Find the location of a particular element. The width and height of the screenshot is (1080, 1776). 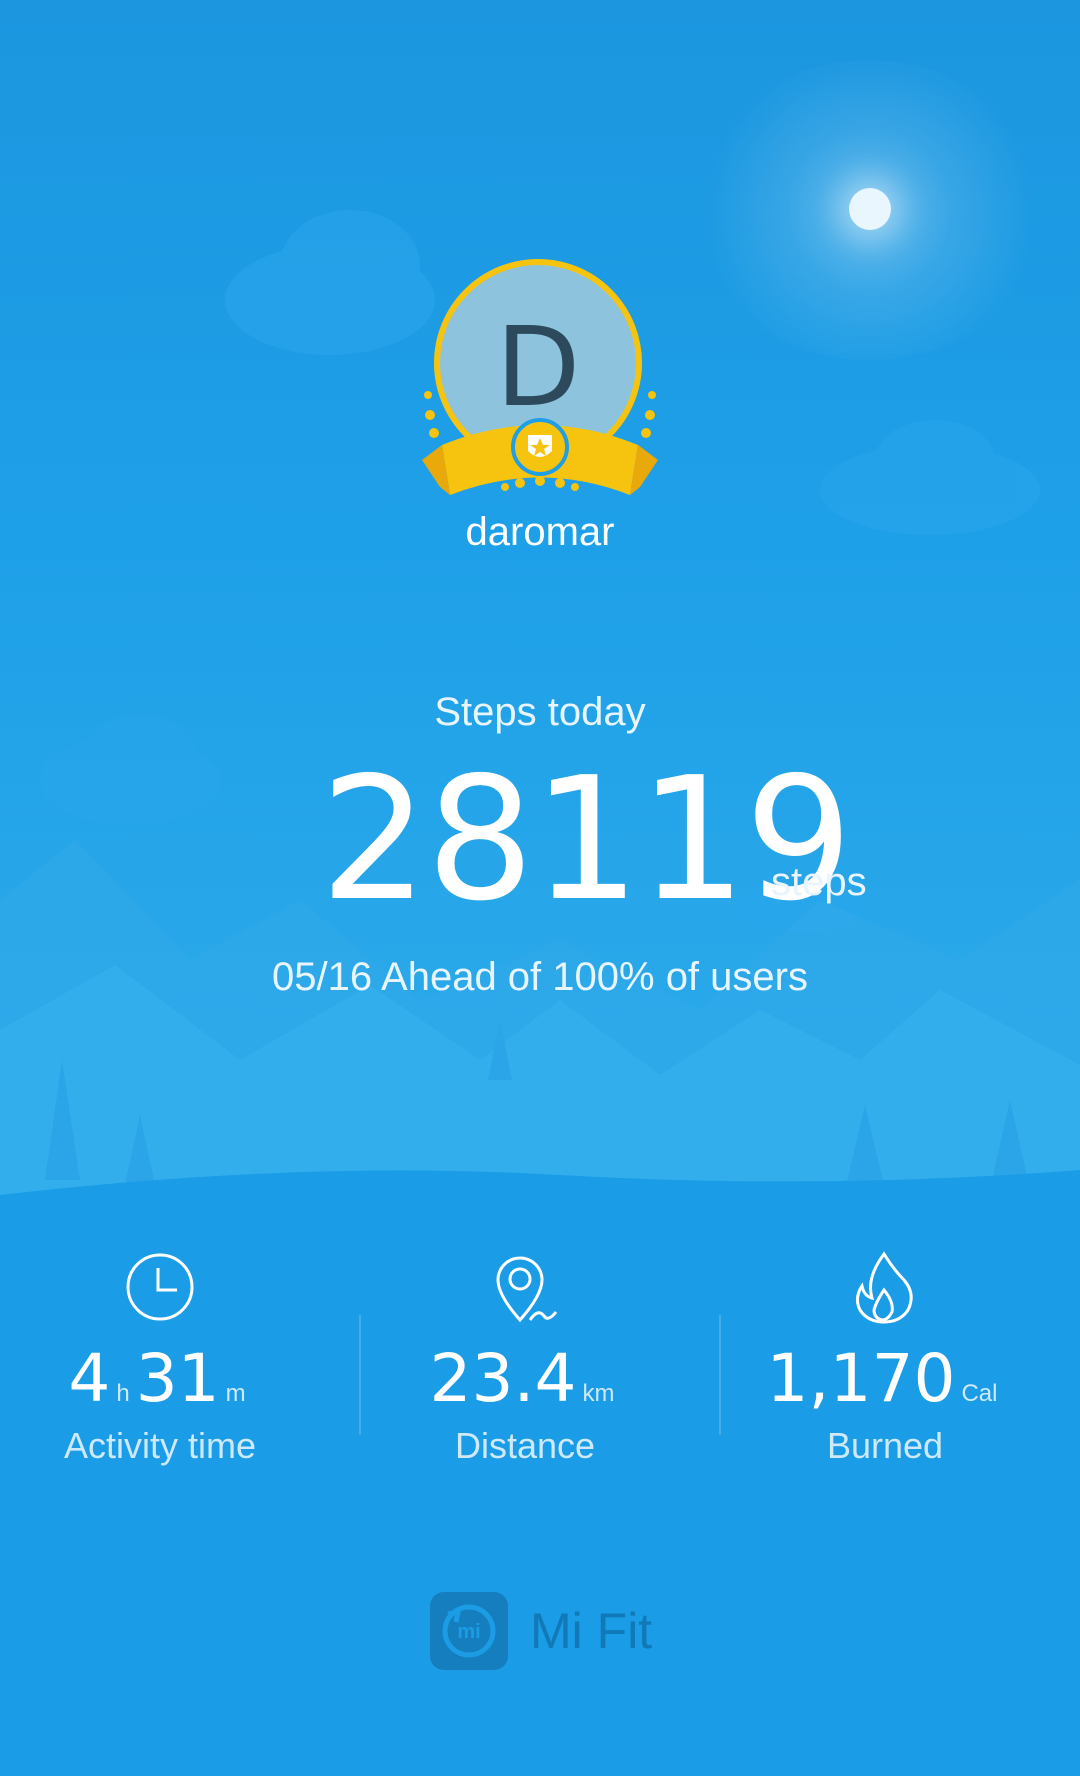

burned-unit: Cal is located at coordinates (979, 1393).